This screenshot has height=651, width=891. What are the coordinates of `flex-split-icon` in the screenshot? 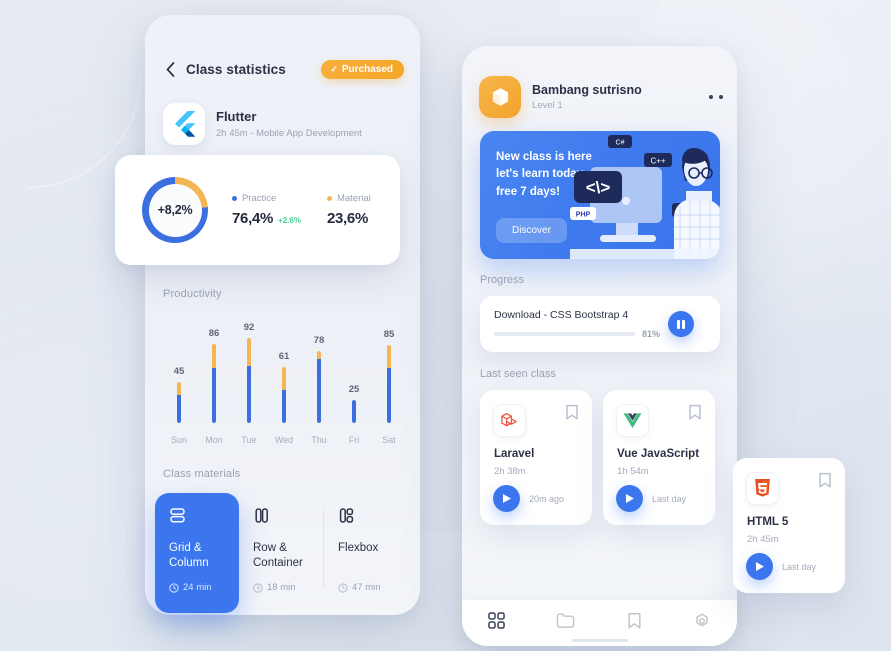 It's located at (367, 518).